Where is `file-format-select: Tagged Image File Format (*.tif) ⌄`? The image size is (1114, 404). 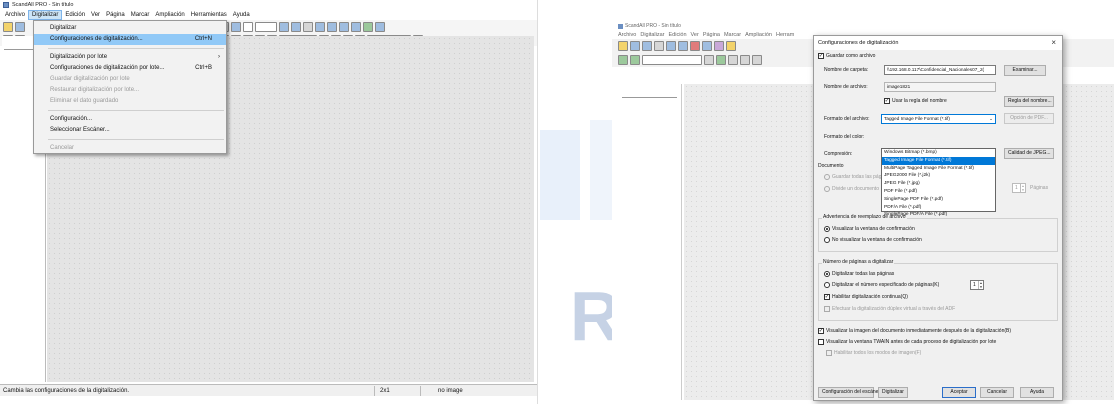
file-format-select: Tagged Image File Format (*.tif) ⌄ is located at coordinates (938, 119).